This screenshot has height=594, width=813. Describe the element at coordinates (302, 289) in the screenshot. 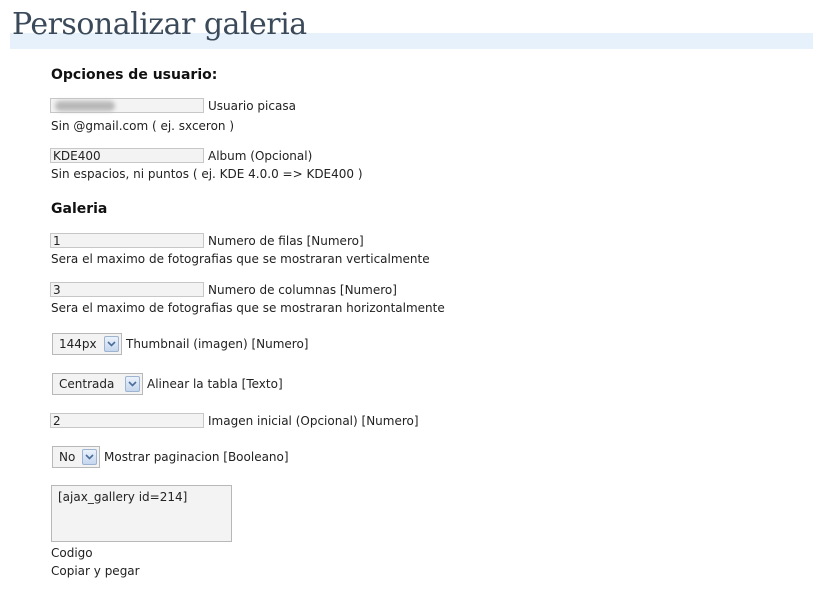

I see `columns-label: Numero de columnas [Numero]` at that location.